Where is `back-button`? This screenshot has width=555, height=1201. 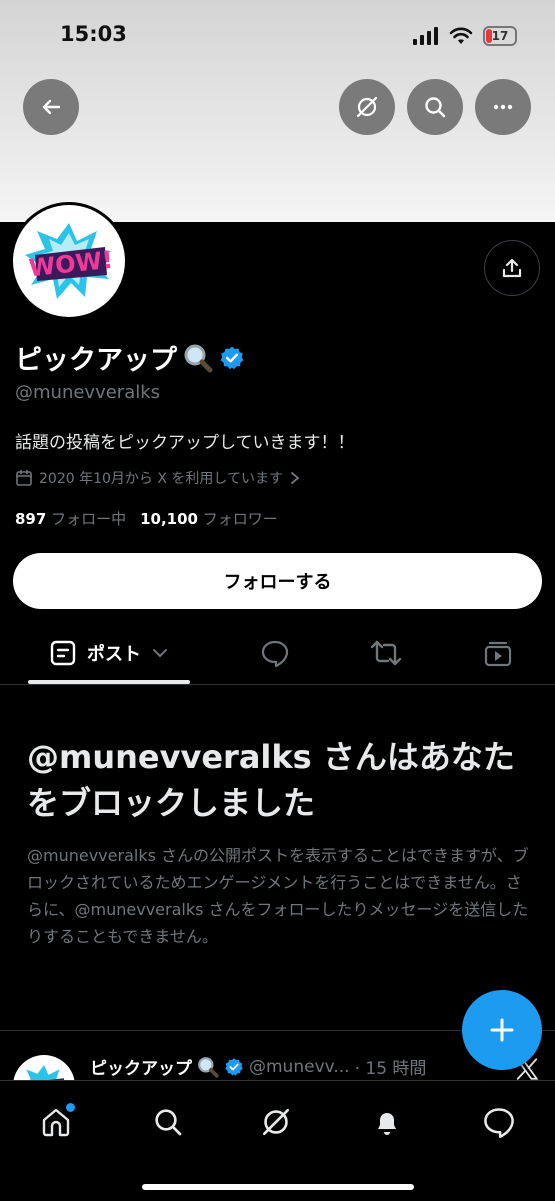 back-button is located at coordinates (51, 107).